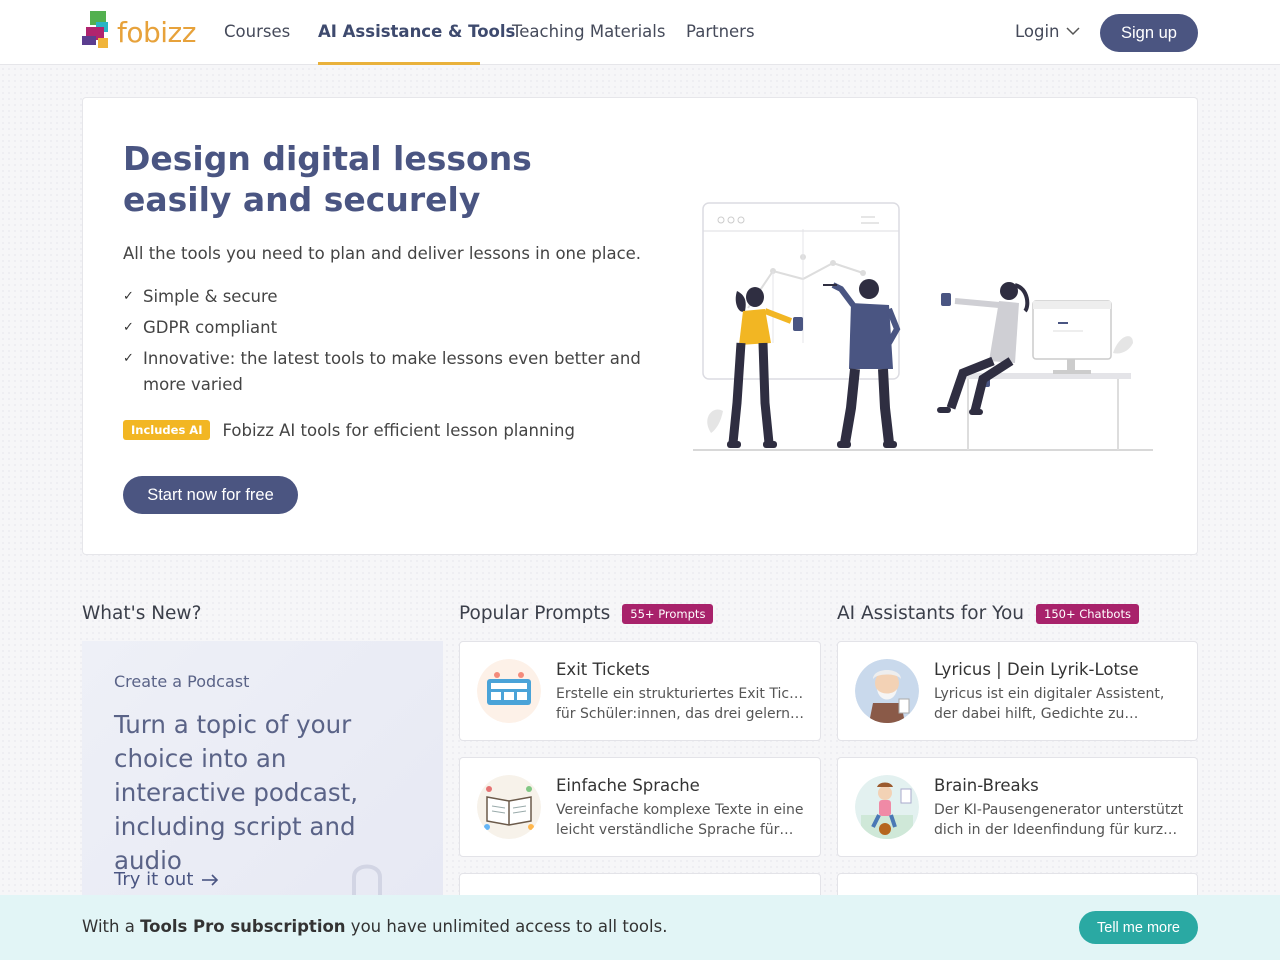  I want to click on try-it-out-link: Try it out, so click(166, 879).